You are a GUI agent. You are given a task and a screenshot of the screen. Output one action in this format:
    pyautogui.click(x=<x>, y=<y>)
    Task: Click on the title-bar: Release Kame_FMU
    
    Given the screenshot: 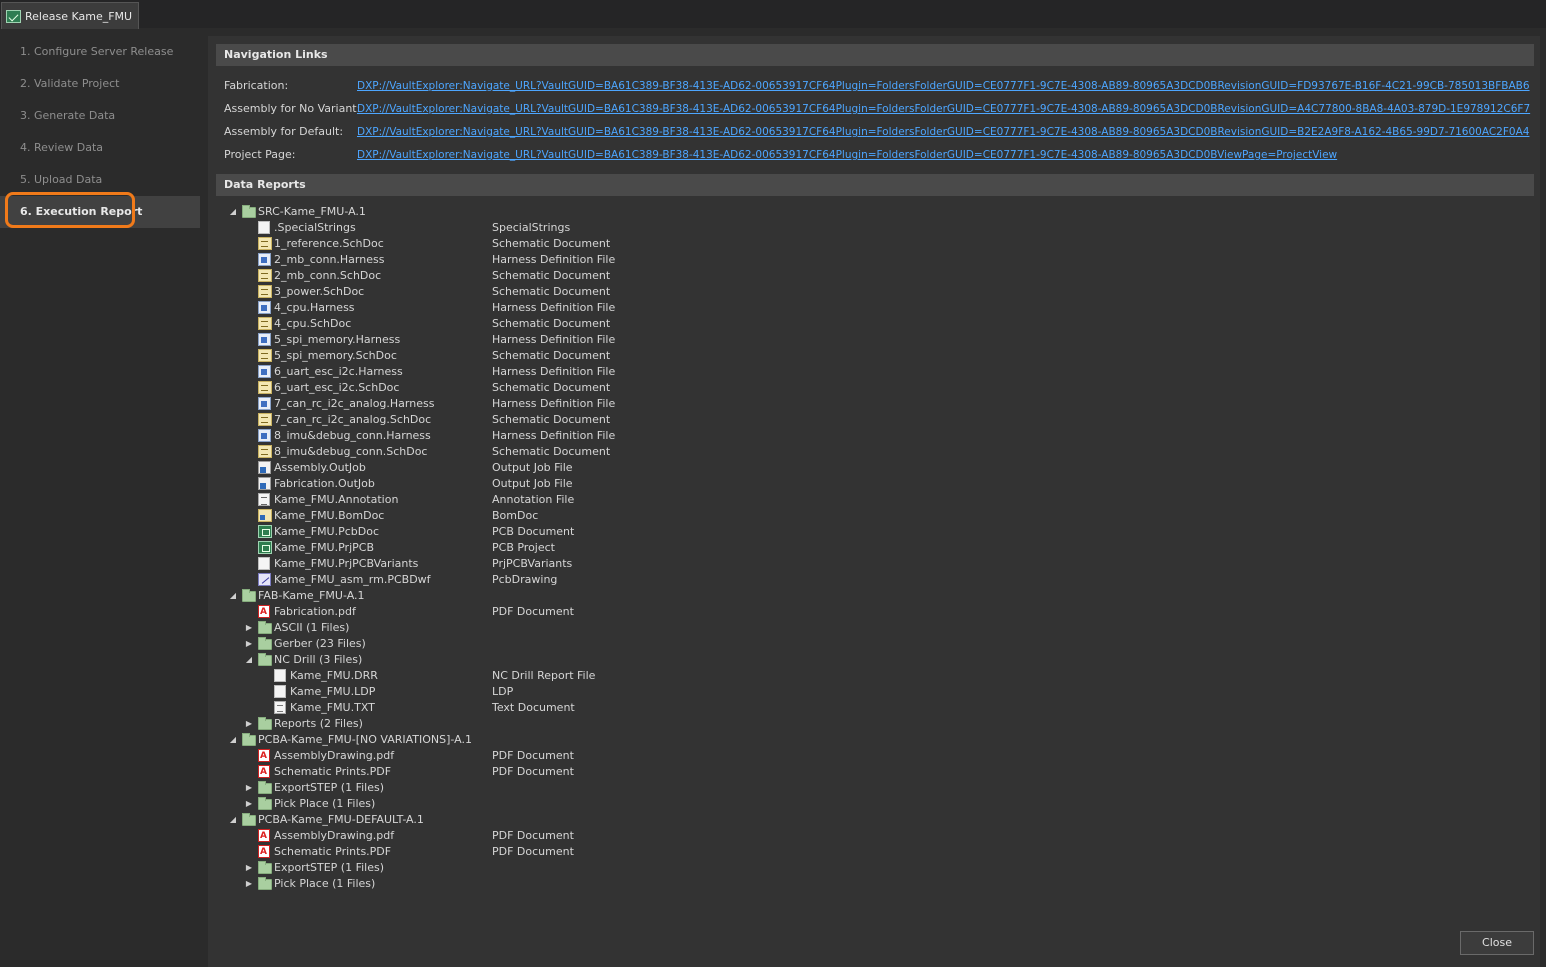 What is the action you would take?
    pyautogui.click(x=773, y=14)
    